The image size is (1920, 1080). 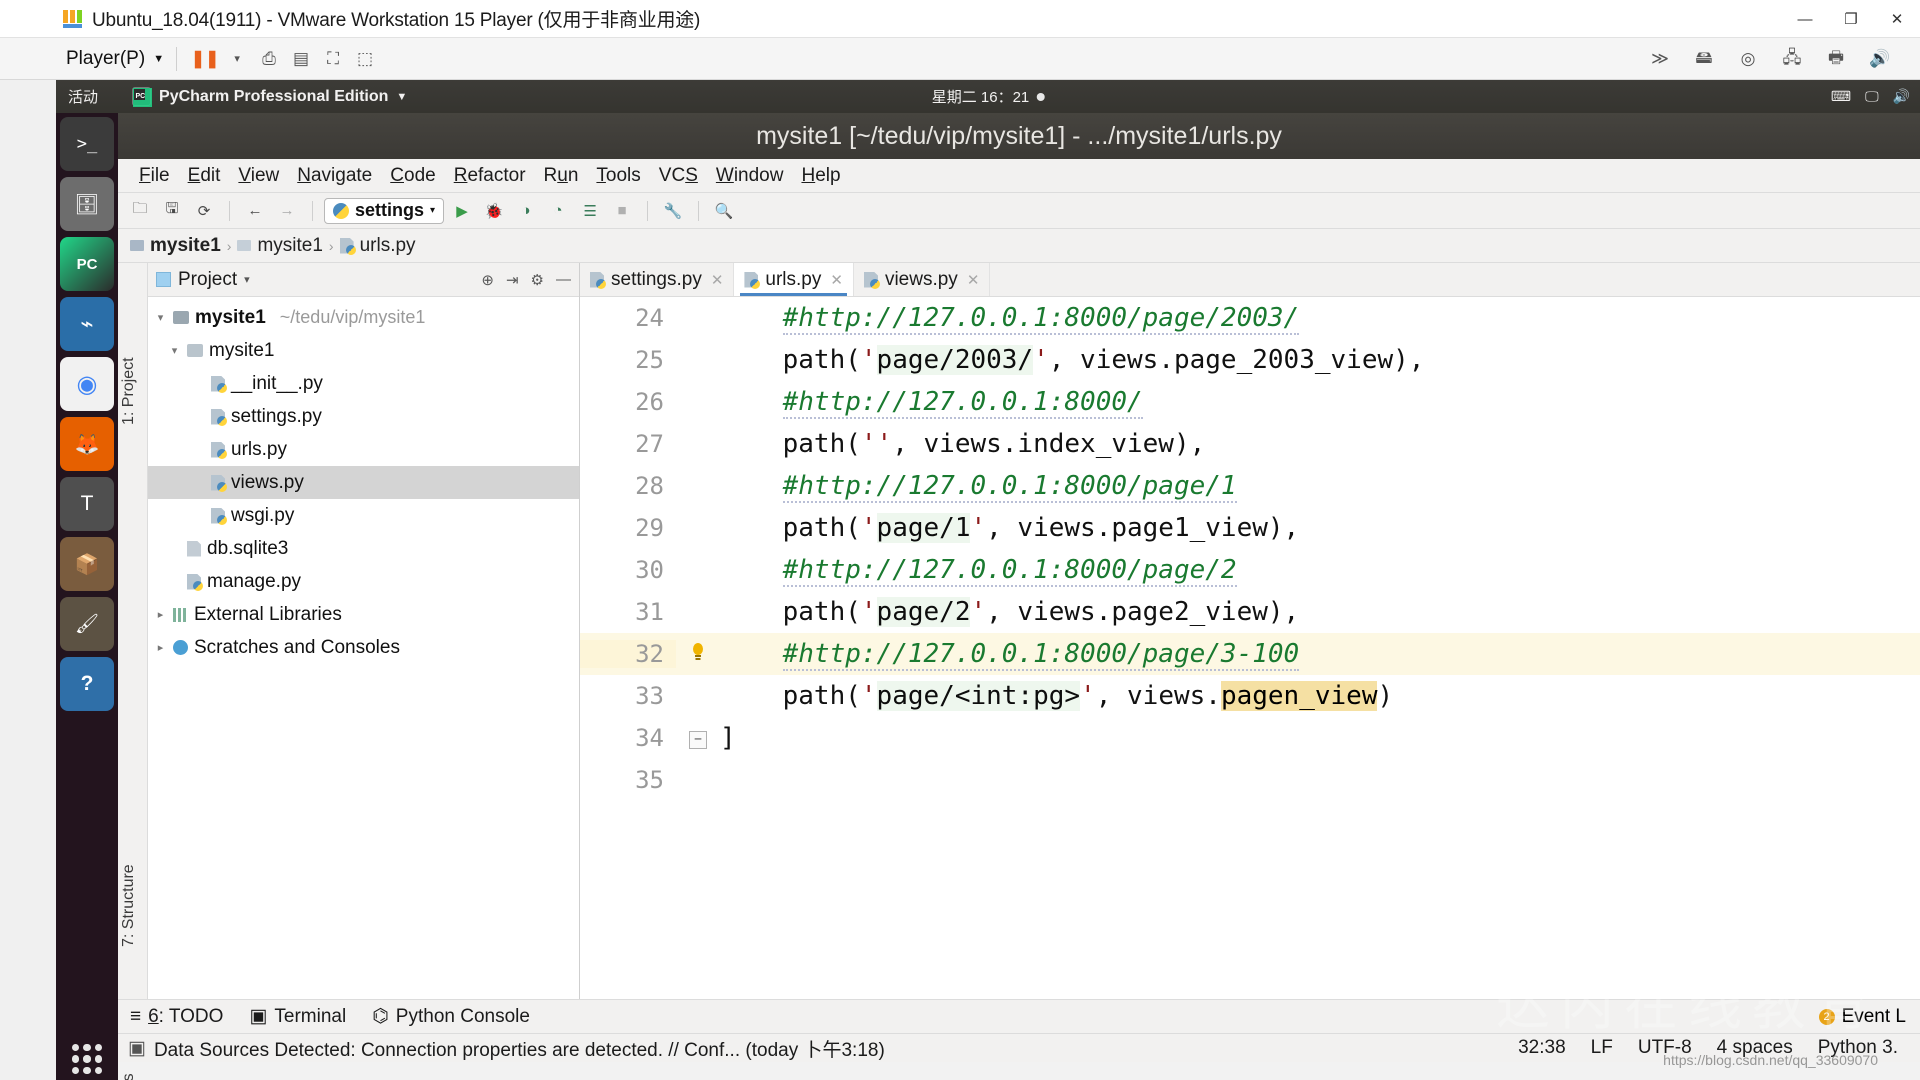 I want to click on tree-node-manage-py: ▸ manage.py, so click(x=363, y=581).